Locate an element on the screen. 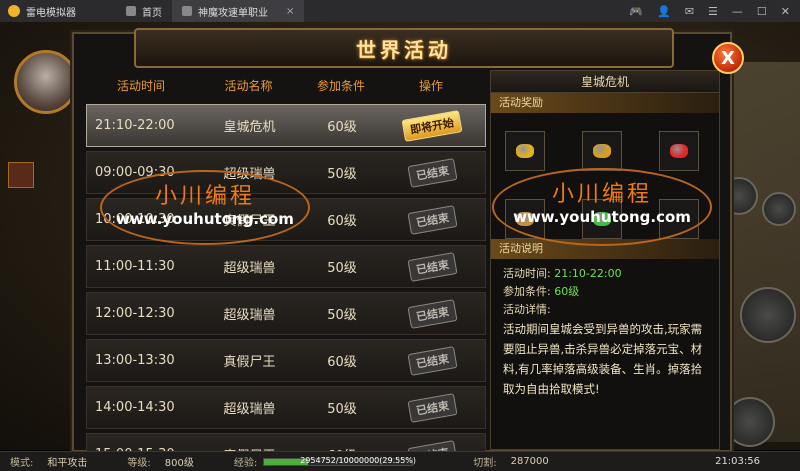 This screenshot has height=471, width=800. activity-row: 15:00-15:30真假尸王60级已结束 is located at coordinates (286, 442).